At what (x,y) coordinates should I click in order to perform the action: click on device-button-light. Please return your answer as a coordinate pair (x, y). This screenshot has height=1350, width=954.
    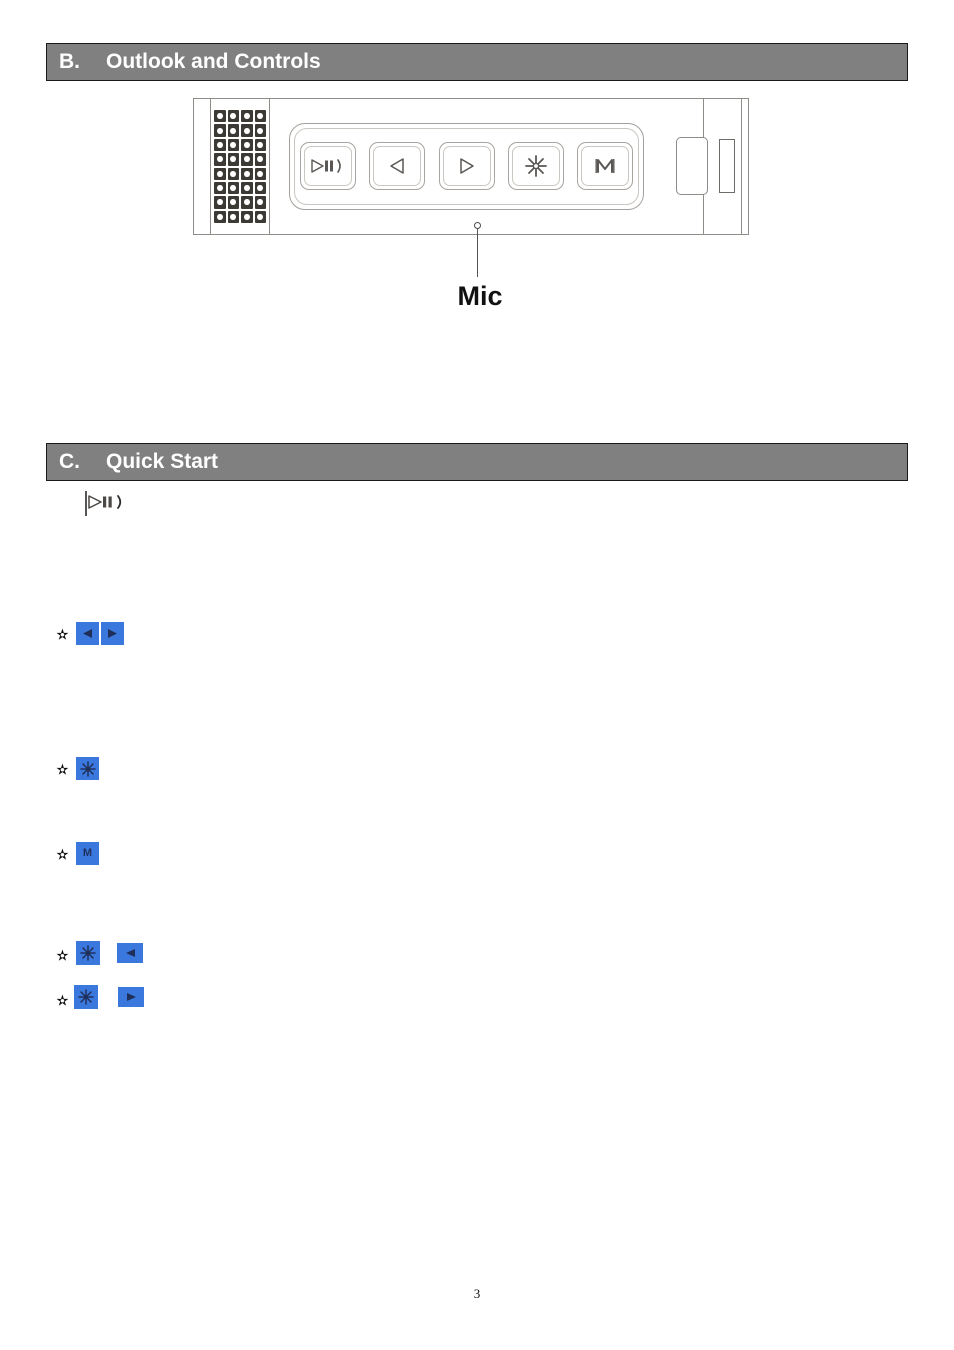
    Looking at the image, I should click on (535, 166).